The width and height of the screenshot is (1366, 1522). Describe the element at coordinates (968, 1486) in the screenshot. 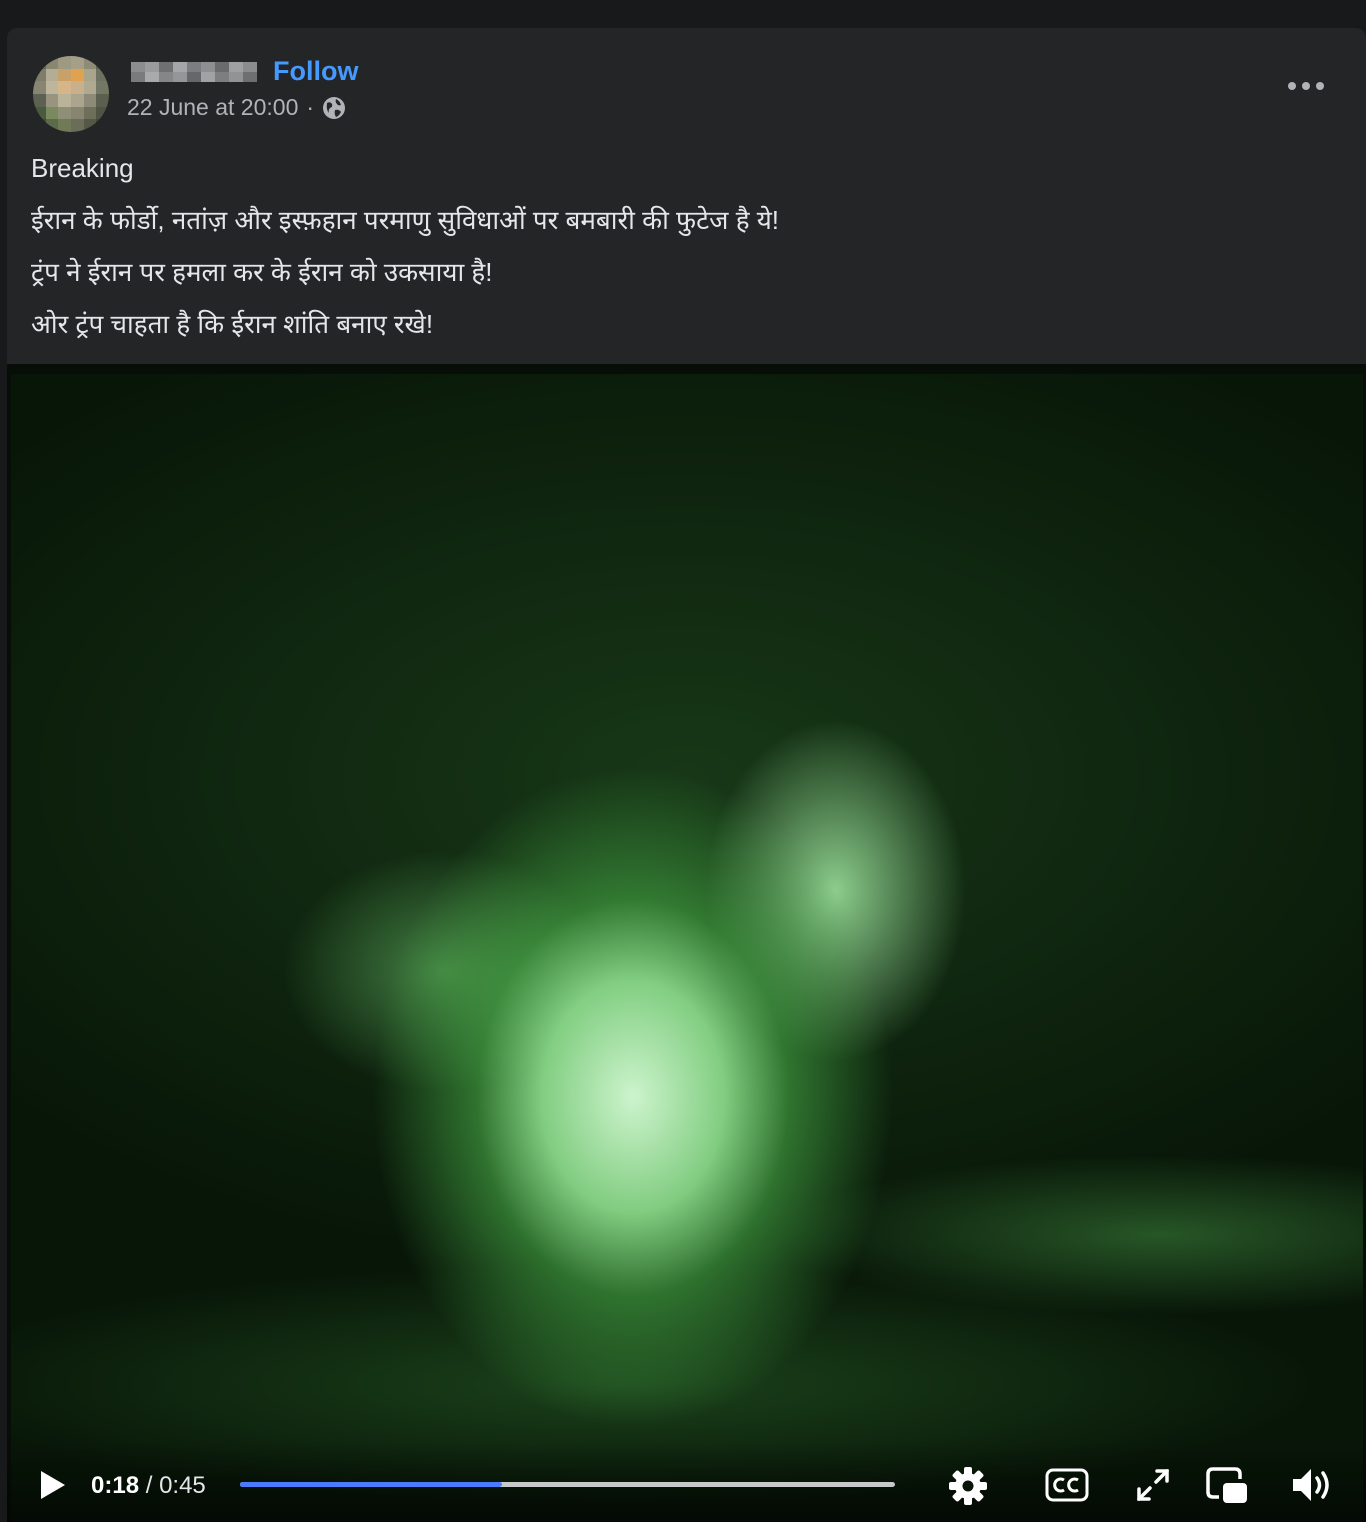

I see `settings-icon` at that location.